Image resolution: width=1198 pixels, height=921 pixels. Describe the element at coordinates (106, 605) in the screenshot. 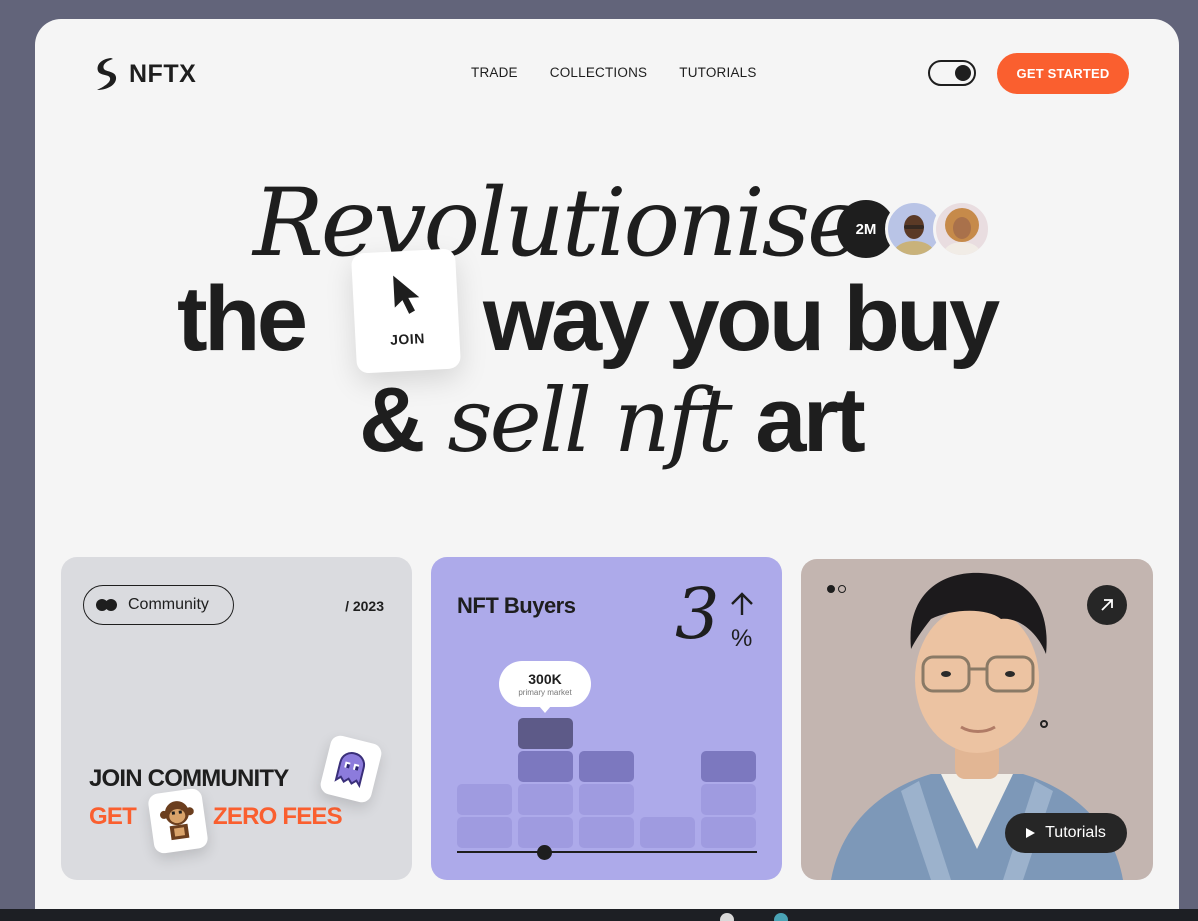

I see `pill-dots-icon` at that location.